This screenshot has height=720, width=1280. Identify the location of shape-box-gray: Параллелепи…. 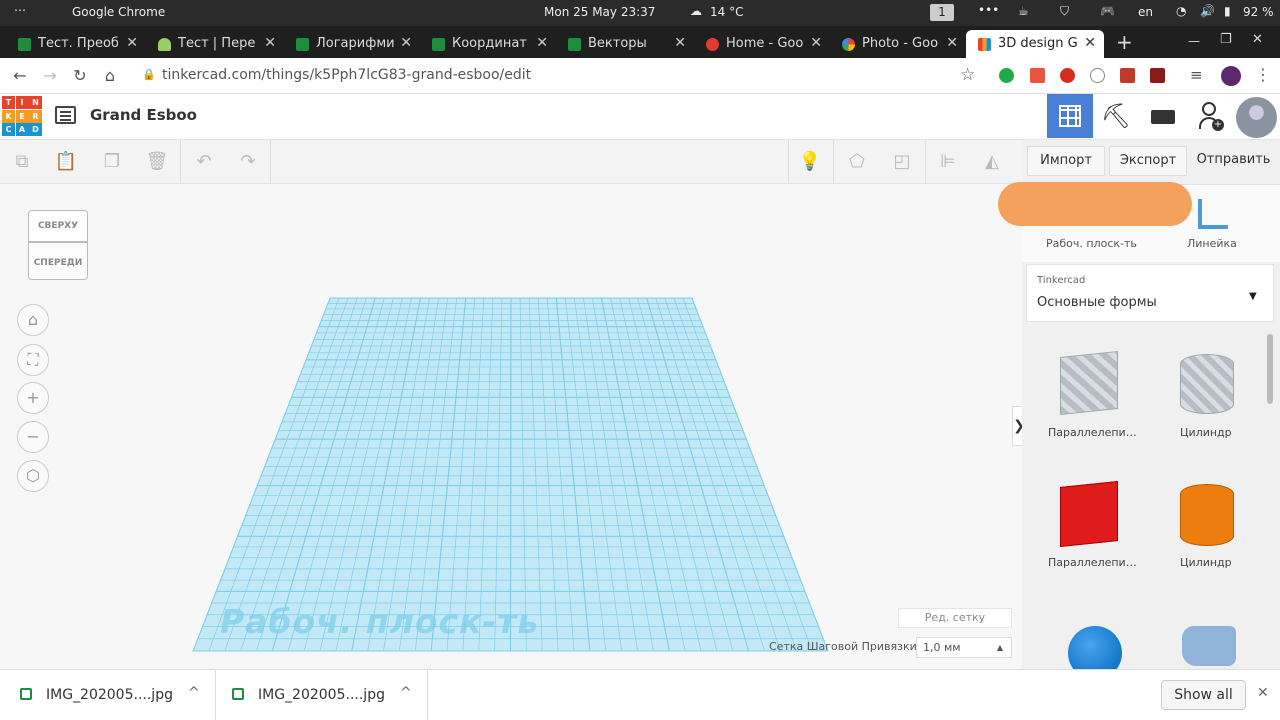
(1094, 395).